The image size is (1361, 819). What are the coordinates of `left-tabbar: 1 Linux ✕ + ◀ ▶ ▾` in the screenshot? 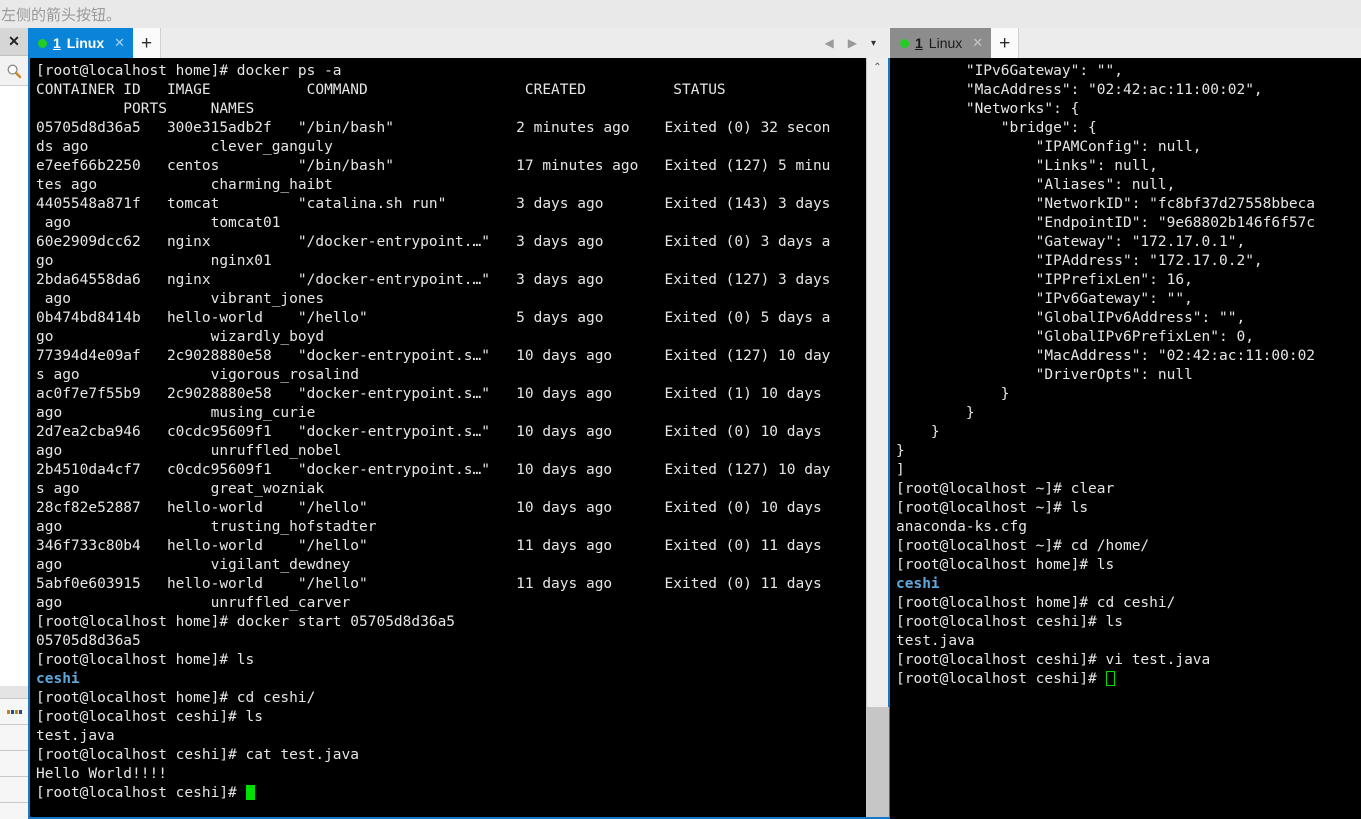 It's located at (459, 43).